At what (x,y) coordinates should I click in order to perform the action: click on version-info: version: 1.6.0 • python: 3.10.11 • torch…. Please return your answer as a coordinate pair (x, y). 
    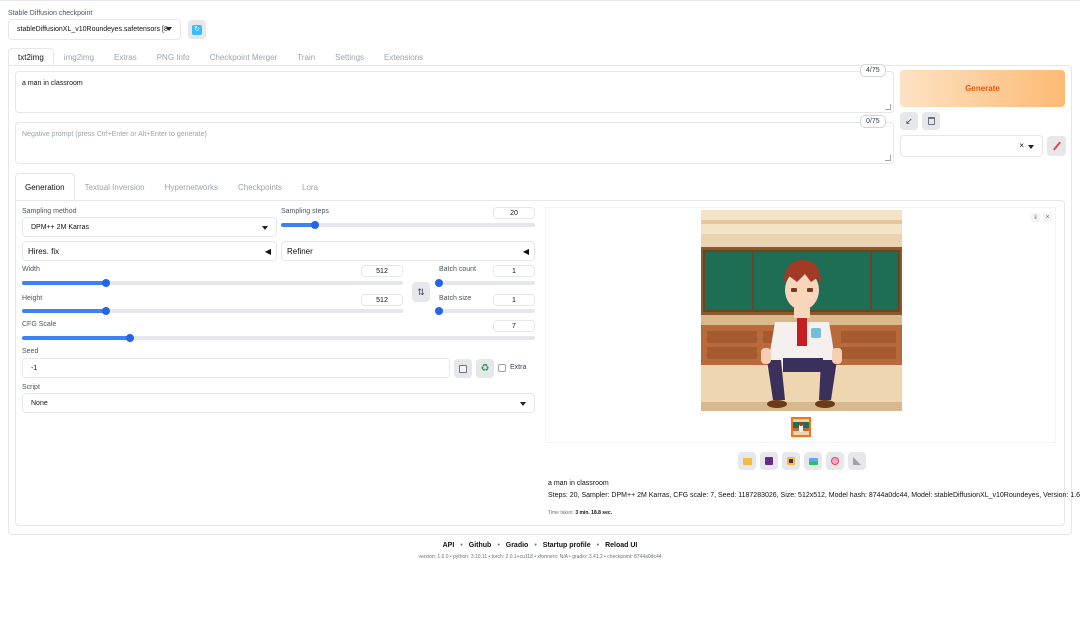
    Looking at the image, I should click on (540, 557).